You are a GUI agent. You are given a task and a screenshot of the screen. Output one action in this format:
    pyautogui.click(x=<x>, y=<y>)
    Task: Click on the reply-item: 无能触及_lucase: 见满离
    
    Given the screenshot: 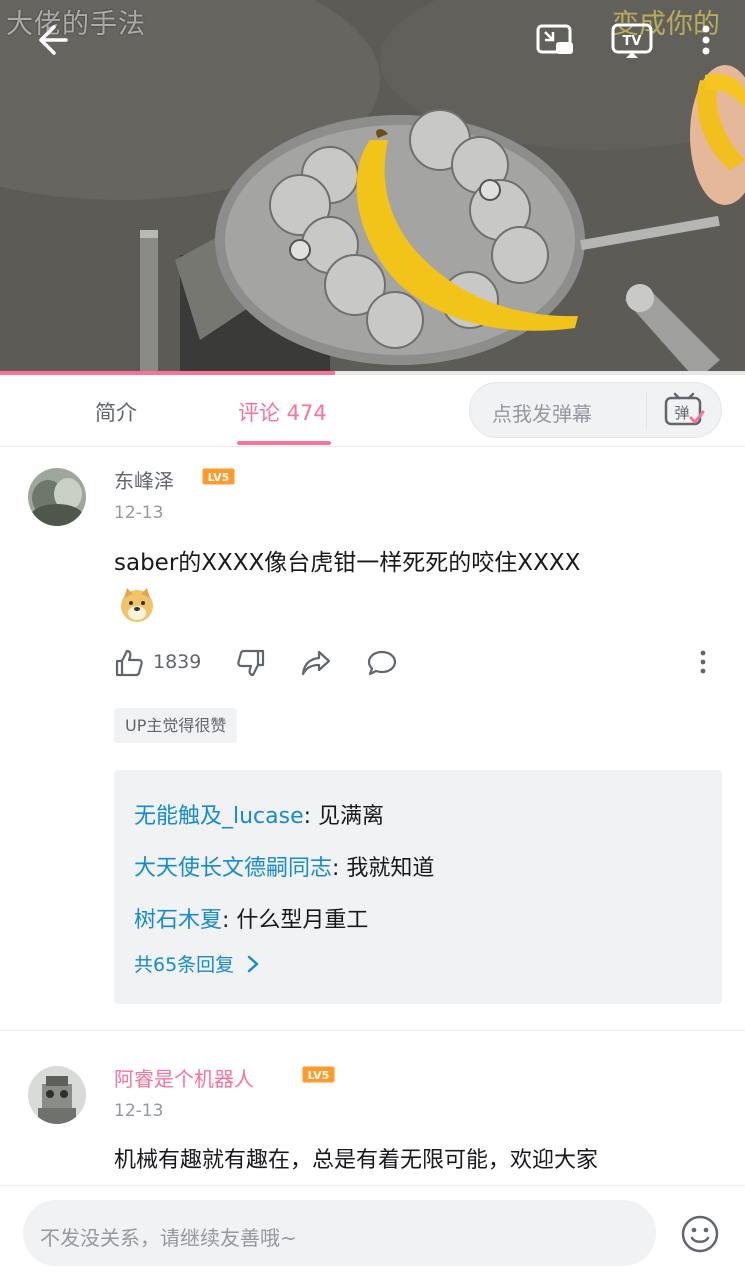 What is the action you would take?
    pyautogui.click(x=259, y=814)
    